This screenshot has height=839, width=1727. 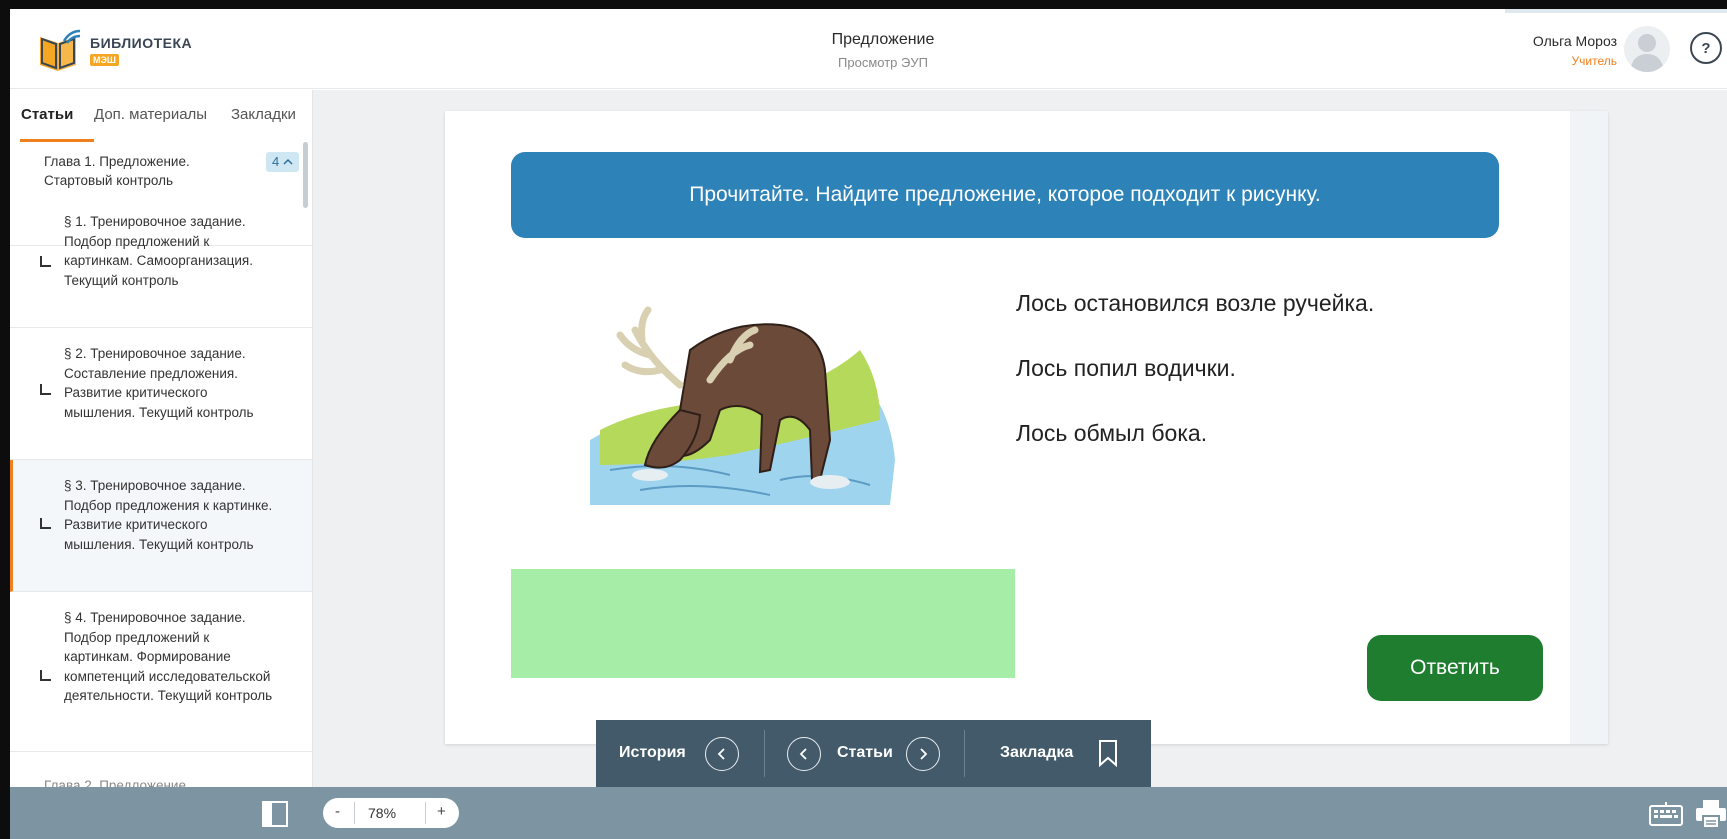 I want to click on moose-illustration, so click(x=742, y=405).